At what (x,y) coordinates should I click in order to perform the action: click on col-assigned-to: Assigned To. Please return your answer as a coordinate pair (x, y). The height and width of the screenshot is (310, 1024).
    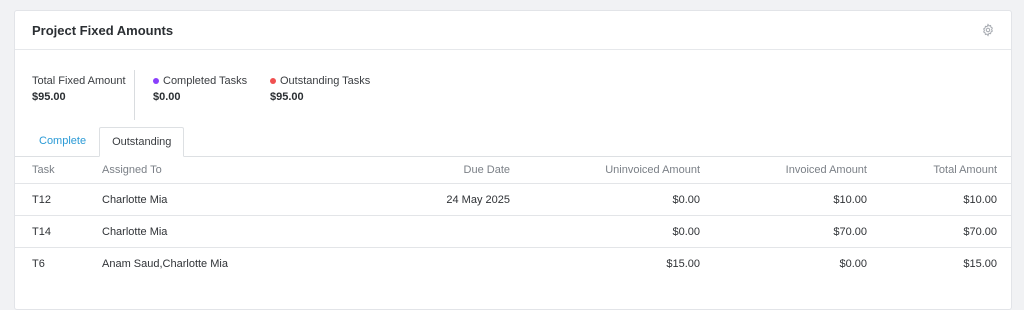
    Looking at the image, I should click on (217, 170).